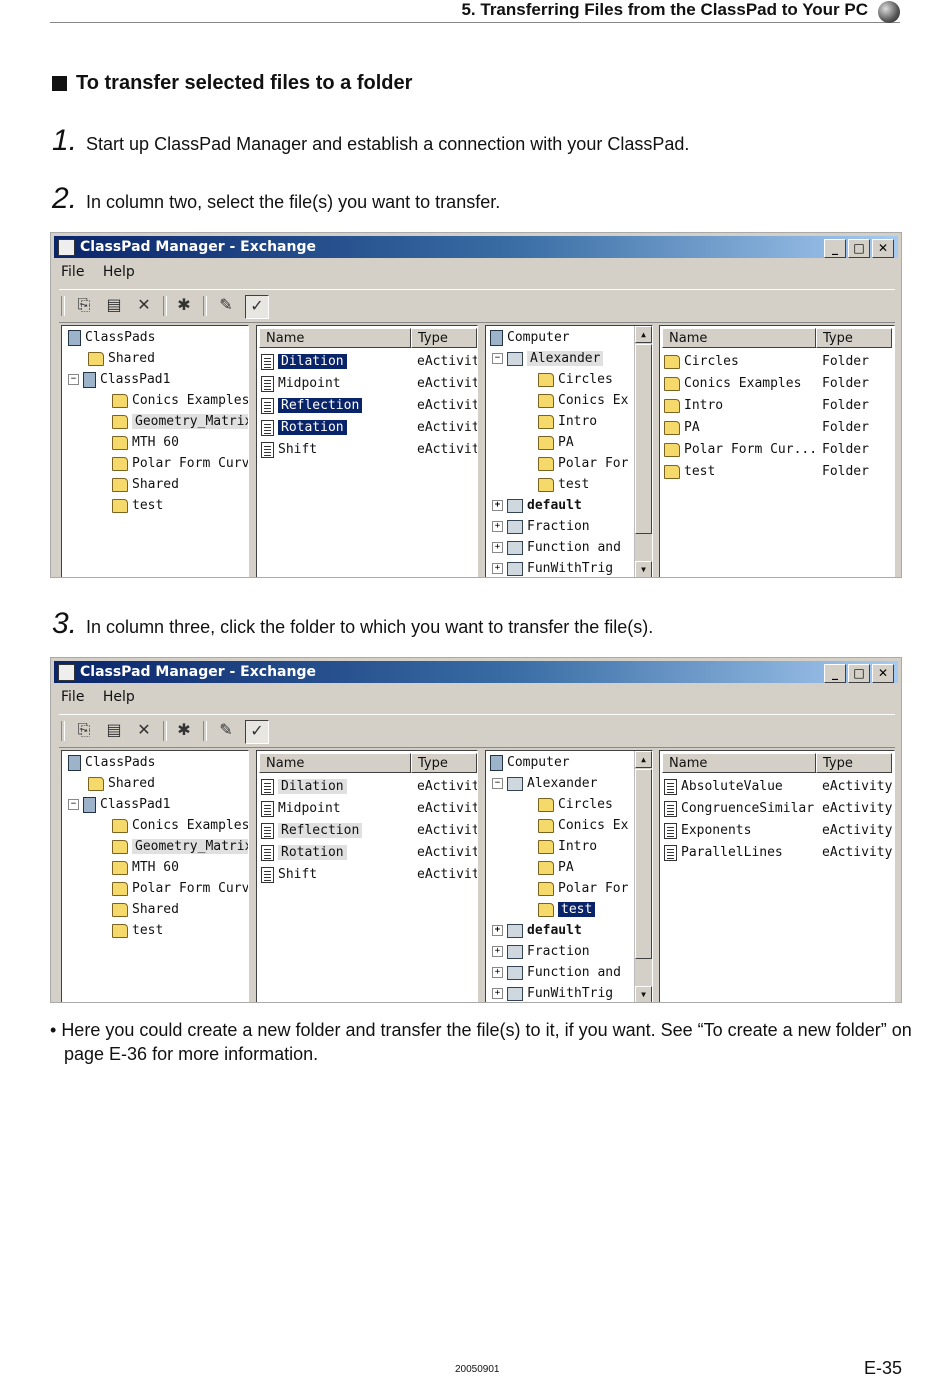 The height and width of the screenshot is (1384, 950). I want to click on tree-item-selected: test, so click(567, 910).